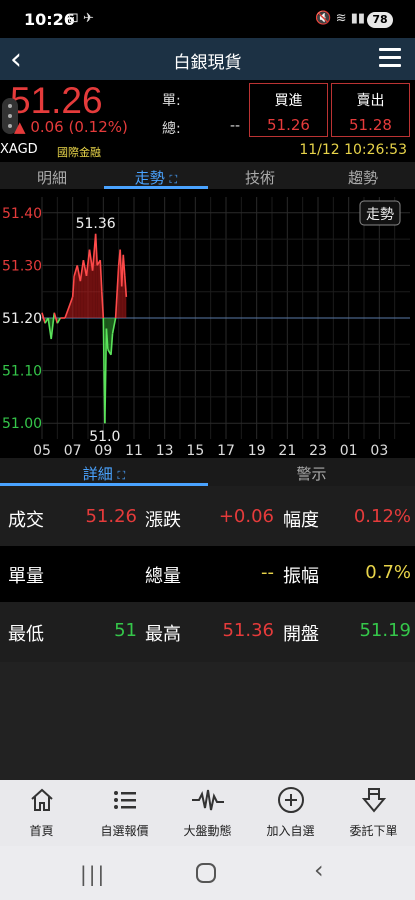  I want to click on tab-detail: 明細, so click(52, 177).